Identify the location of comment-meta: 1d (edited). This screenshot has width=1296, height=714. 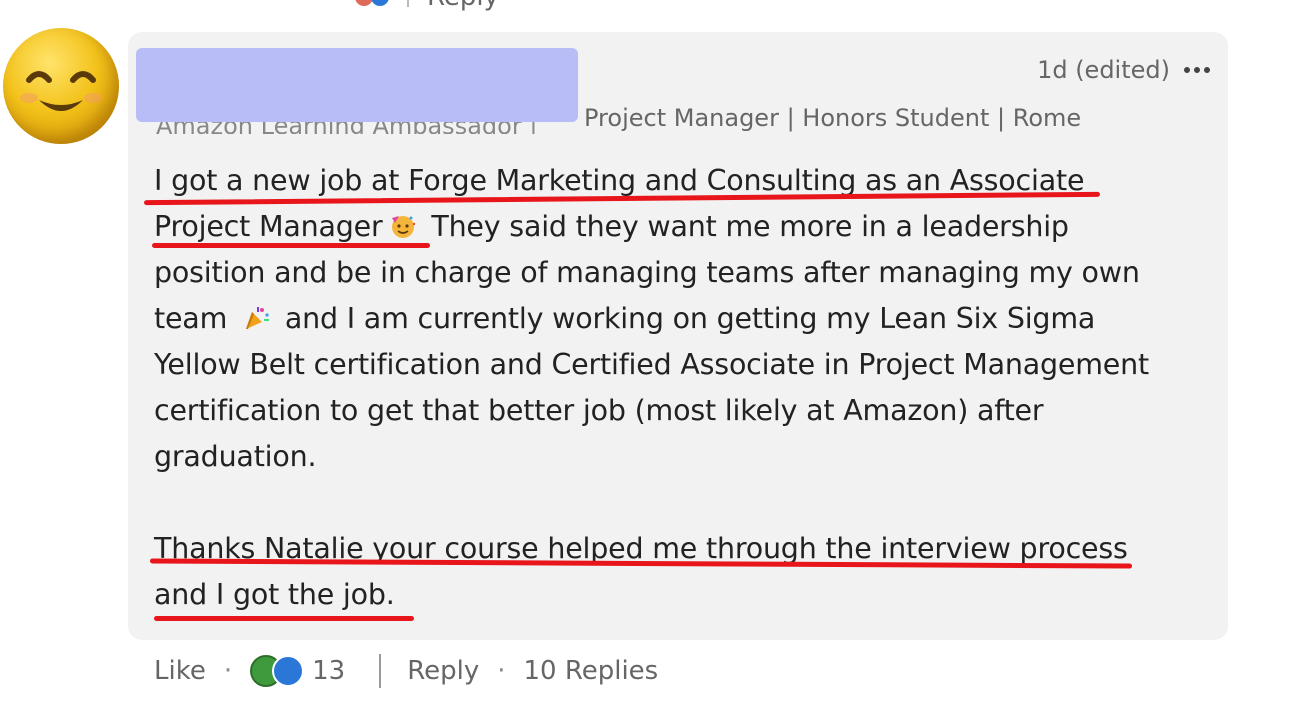
(1123, 70).